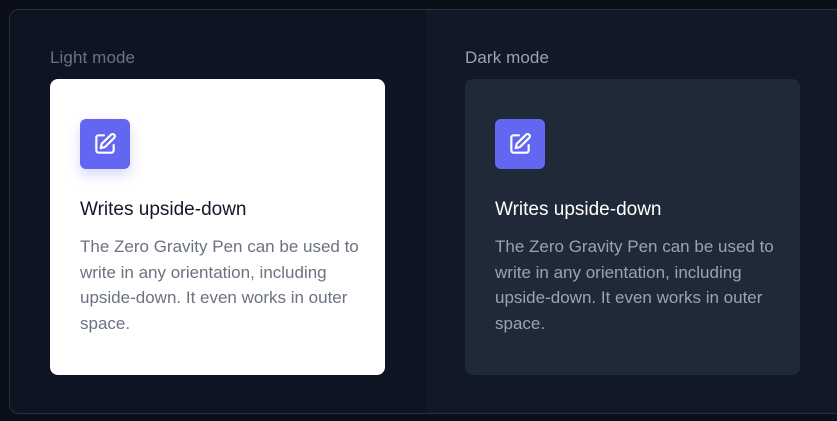 The width and height of the screenshot is (837, 421). I want to click on dark-mode-label: Dark mode, so click(507, 57).